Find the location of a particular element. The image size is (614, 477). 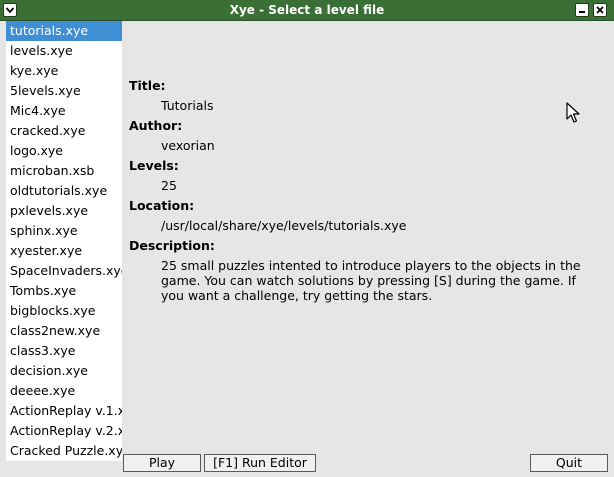

close-icon is located at coordinates (600, 10).